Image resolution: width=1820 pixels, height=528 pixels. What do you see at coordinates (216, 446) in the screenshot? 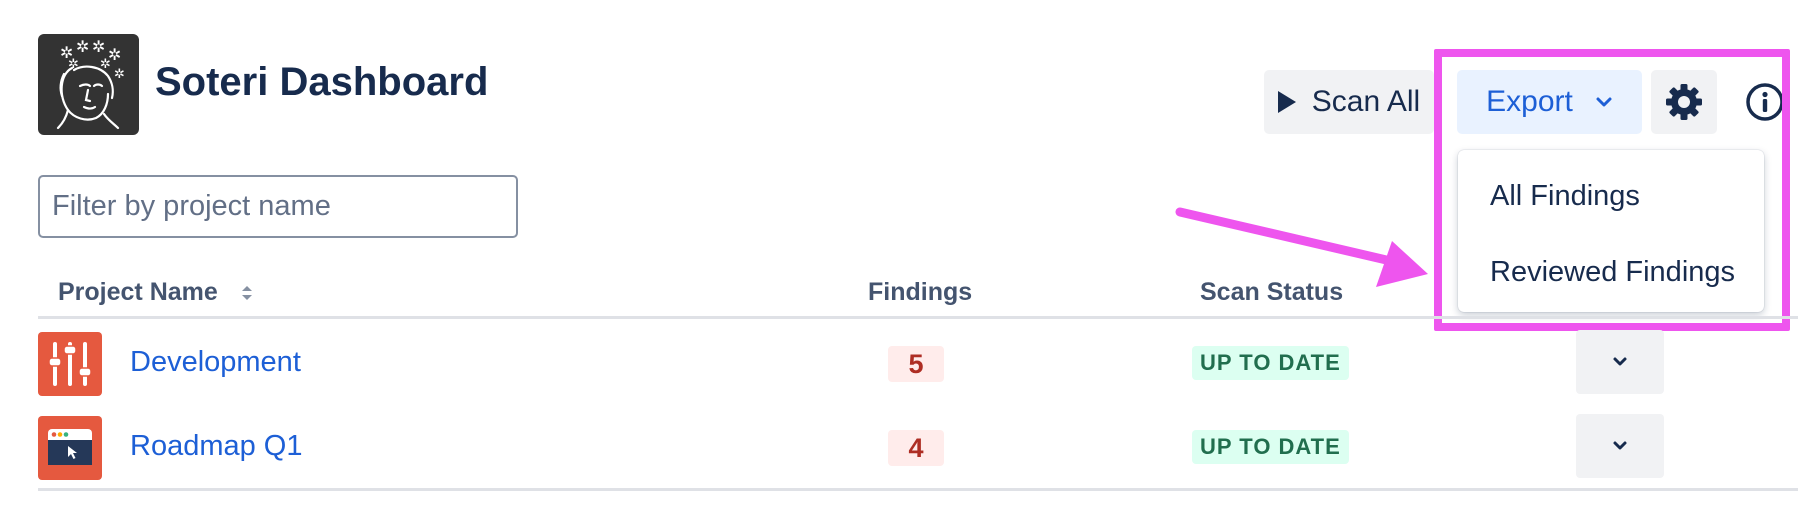
I see `project-link: Roadmap Q1` at bounding box center [216, 446].